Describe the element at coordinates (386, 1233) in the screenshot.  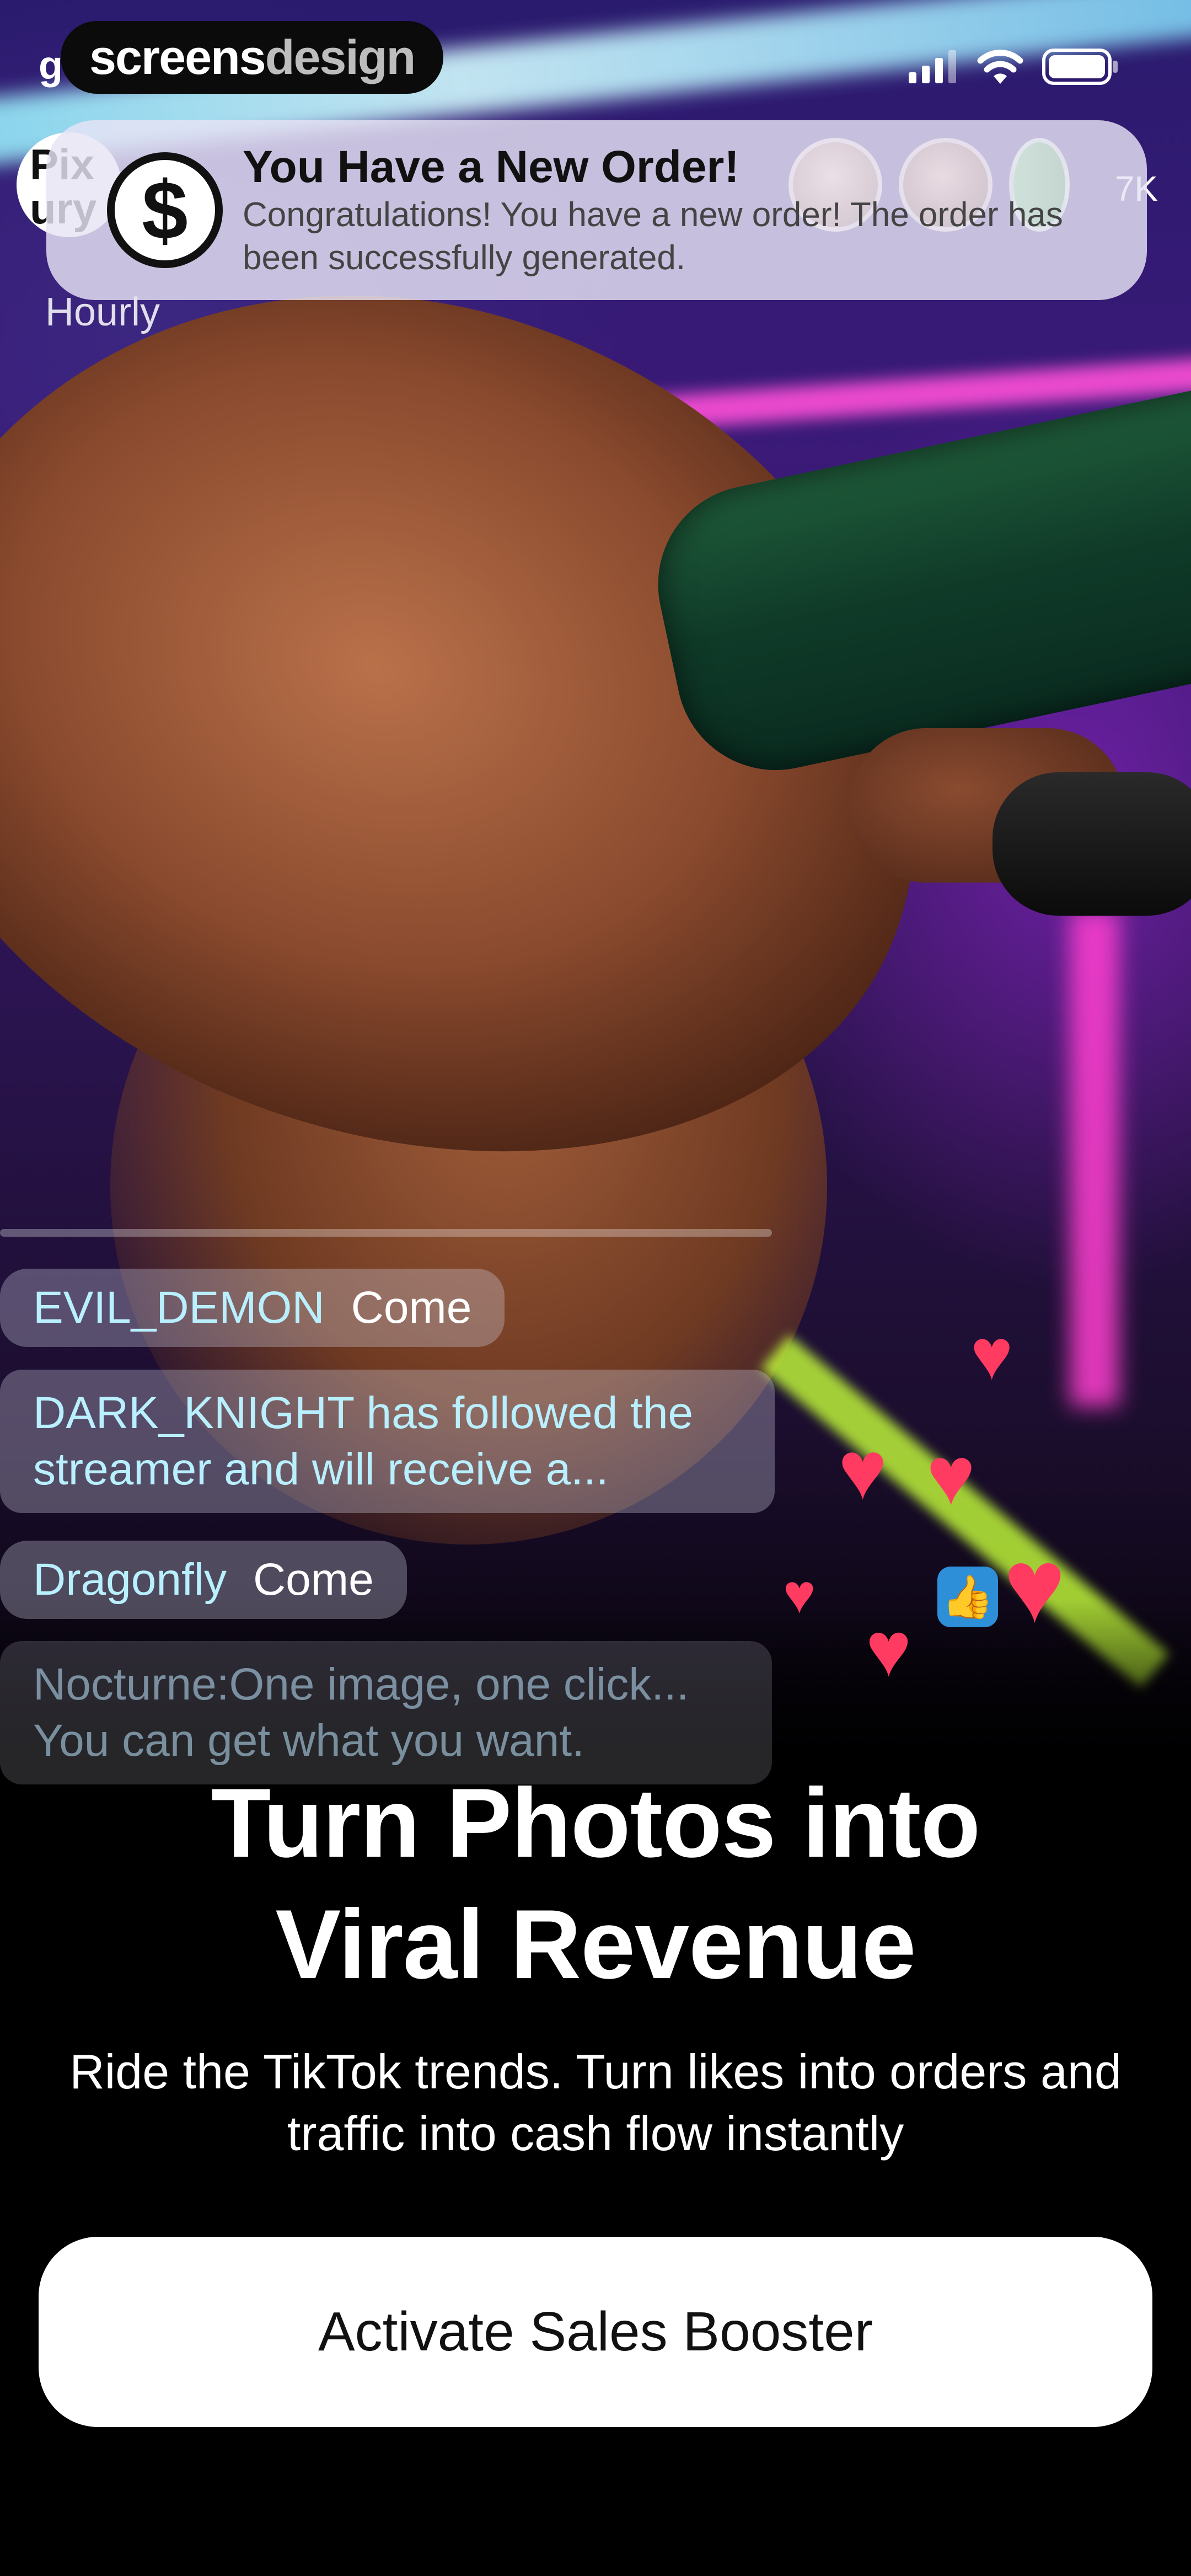
I see `chat-divider` at that location.